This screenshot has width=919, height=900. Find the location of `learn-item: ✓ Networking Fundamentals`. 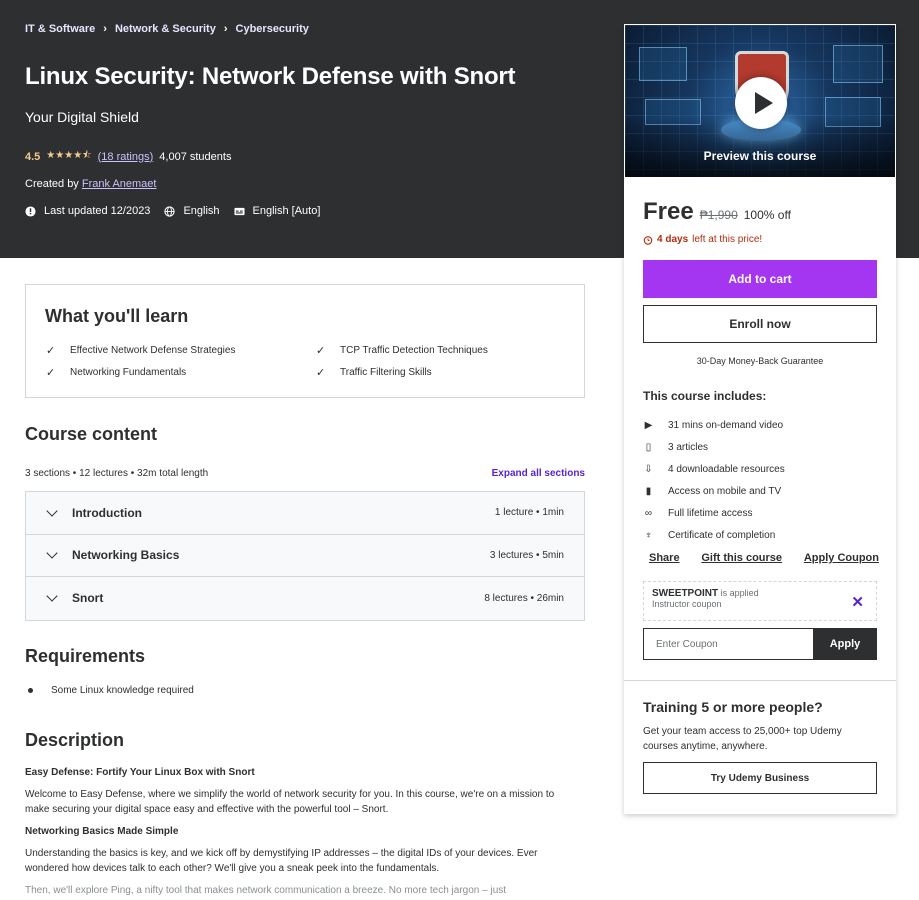

learn-item: ✓ Networking Fundamentals is located at coordinates (116, 372).